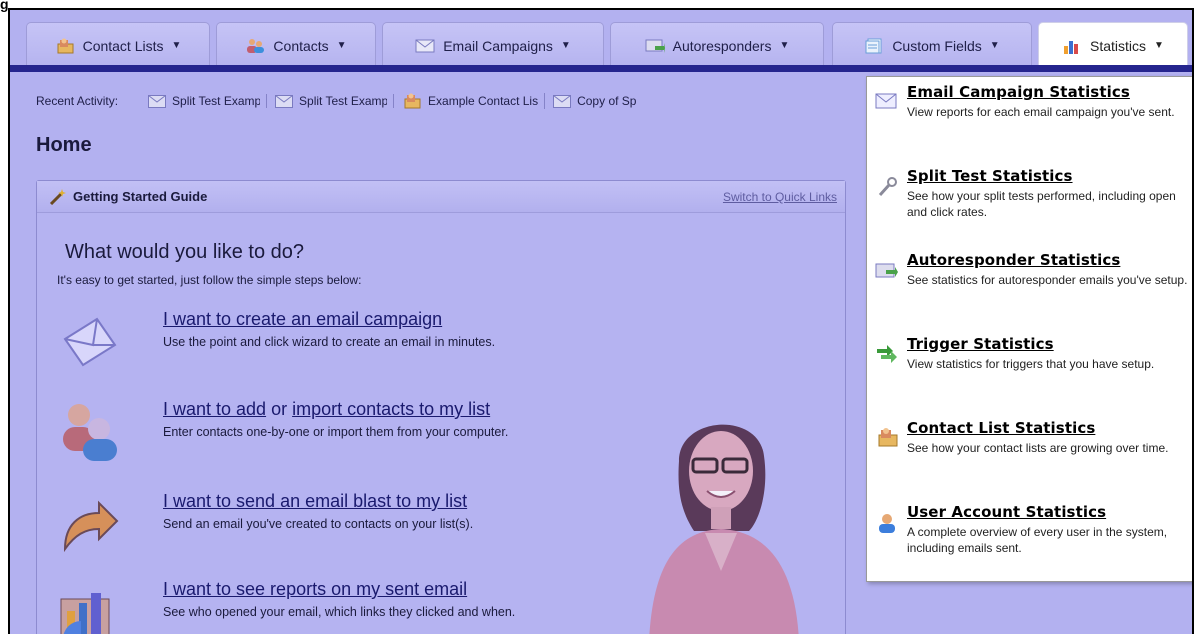 Image resolution: width=1198 pixels, height=634 pixels. I want to click on recent-activity-label: Recent Activity:, so click(77, 101).